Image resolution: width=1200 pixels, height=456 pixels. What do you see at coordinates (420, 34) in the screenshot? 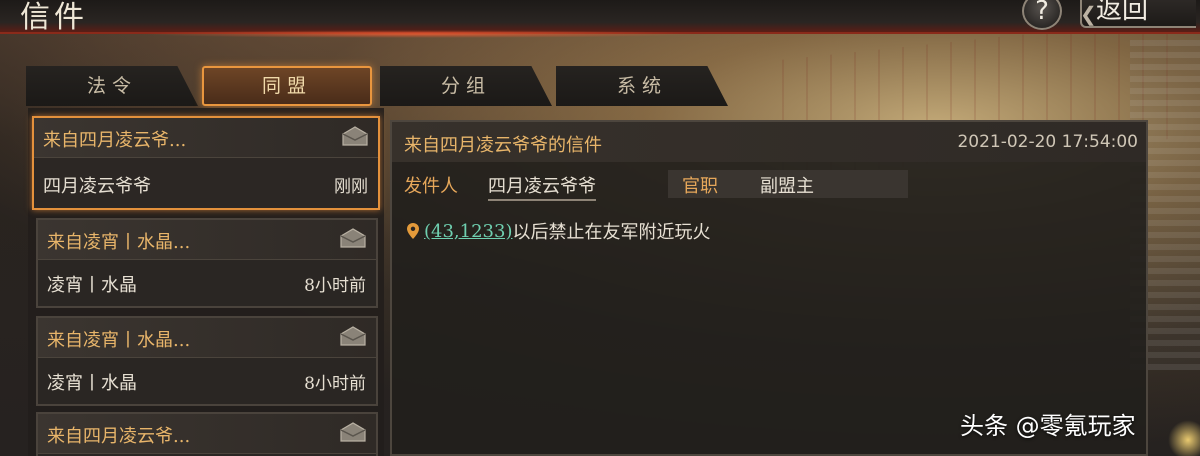
I see `top-bar-glow` at bounding box center [420, 34].